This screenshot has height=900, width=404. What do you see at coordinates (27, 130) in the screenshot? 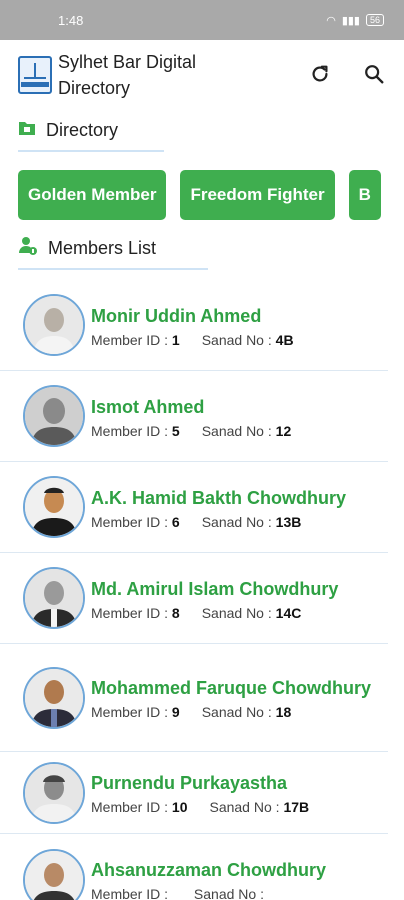
I see `folder-icon` at bounding box center [27, 130].